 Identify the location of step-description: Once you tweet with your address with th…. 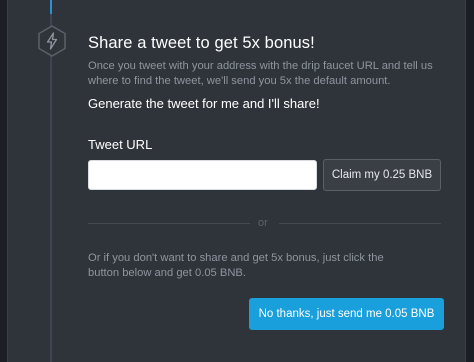
(260, 73).